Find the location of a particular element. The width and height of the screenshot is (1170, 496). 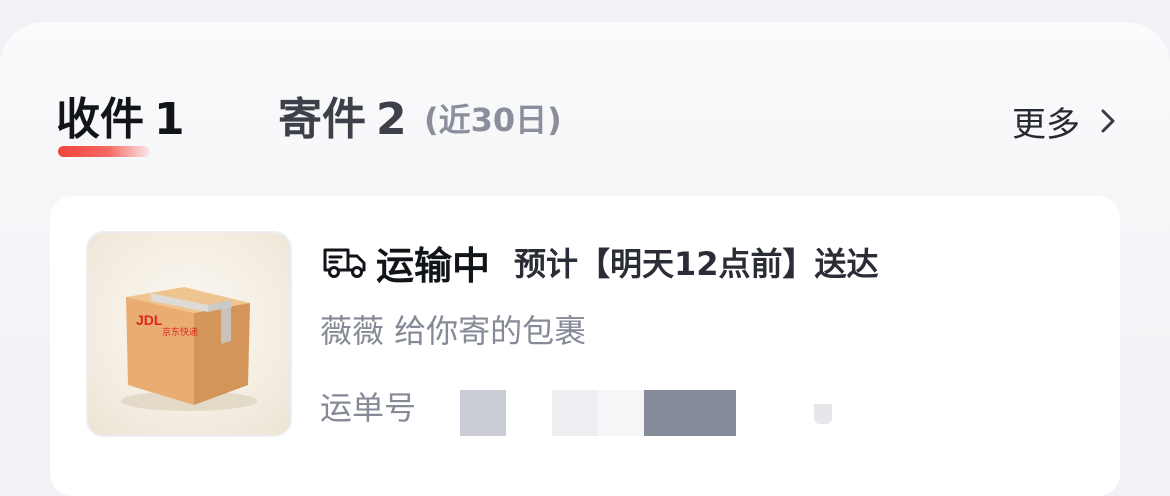

period-note: (近30日) is located at coordinates (493, 120).